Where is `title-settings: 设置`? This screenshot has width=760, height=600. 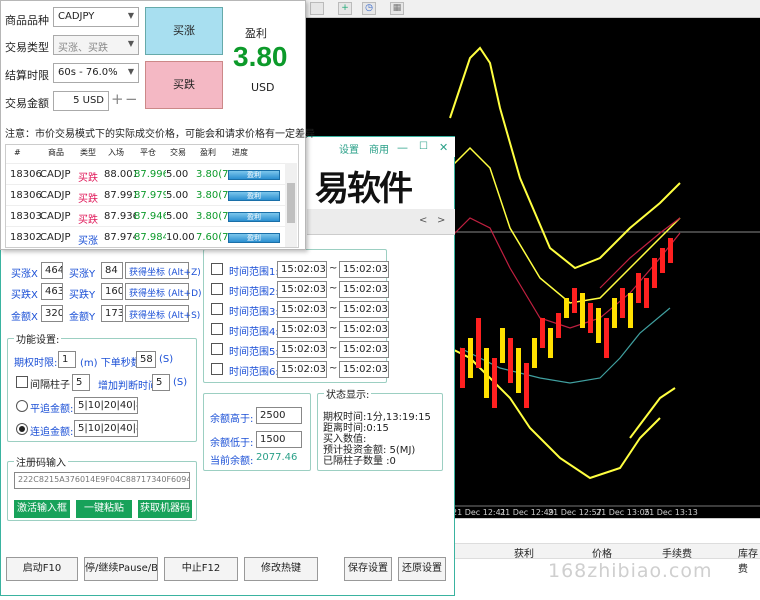
title-settings: 设置 is located at coordinates (349, 148).